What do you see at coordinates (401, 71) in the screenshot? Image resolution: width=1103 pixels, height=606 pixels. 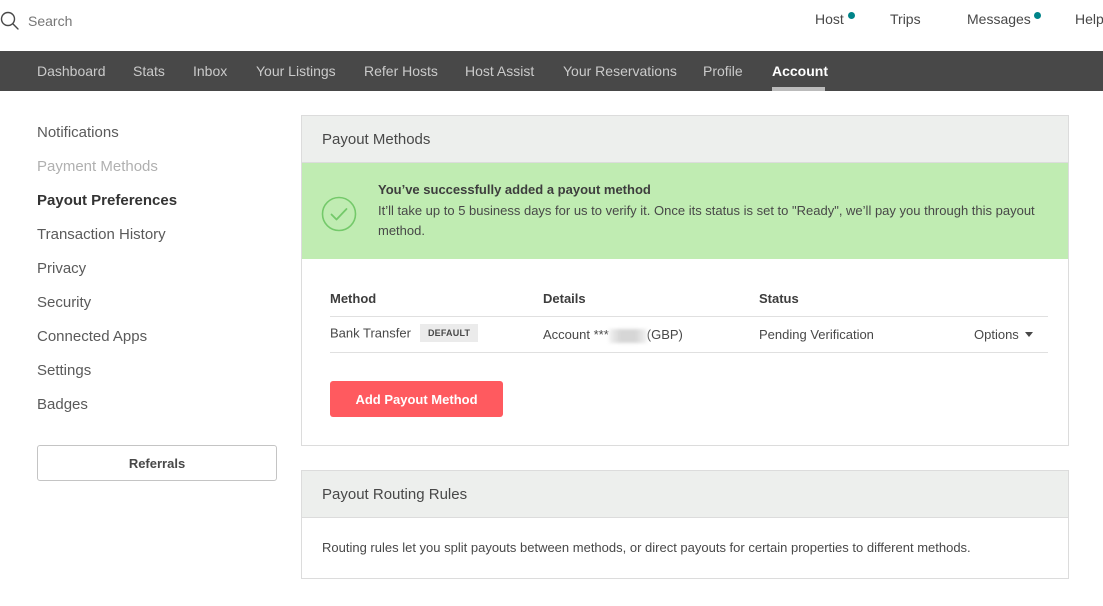 I see `subnav-refer-hosts: Refer Hosts` at bounding box center [401, 71].